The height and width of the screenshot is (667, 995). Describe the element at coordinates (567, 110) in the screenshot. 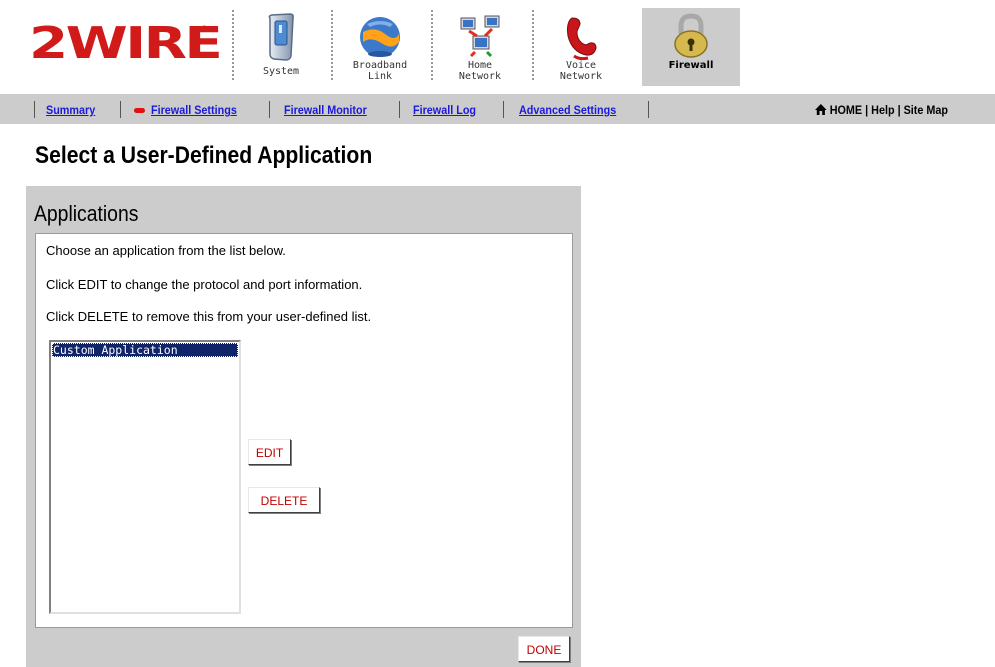

I see `subnav-advanced-settings: Advanced Settings` at that location.